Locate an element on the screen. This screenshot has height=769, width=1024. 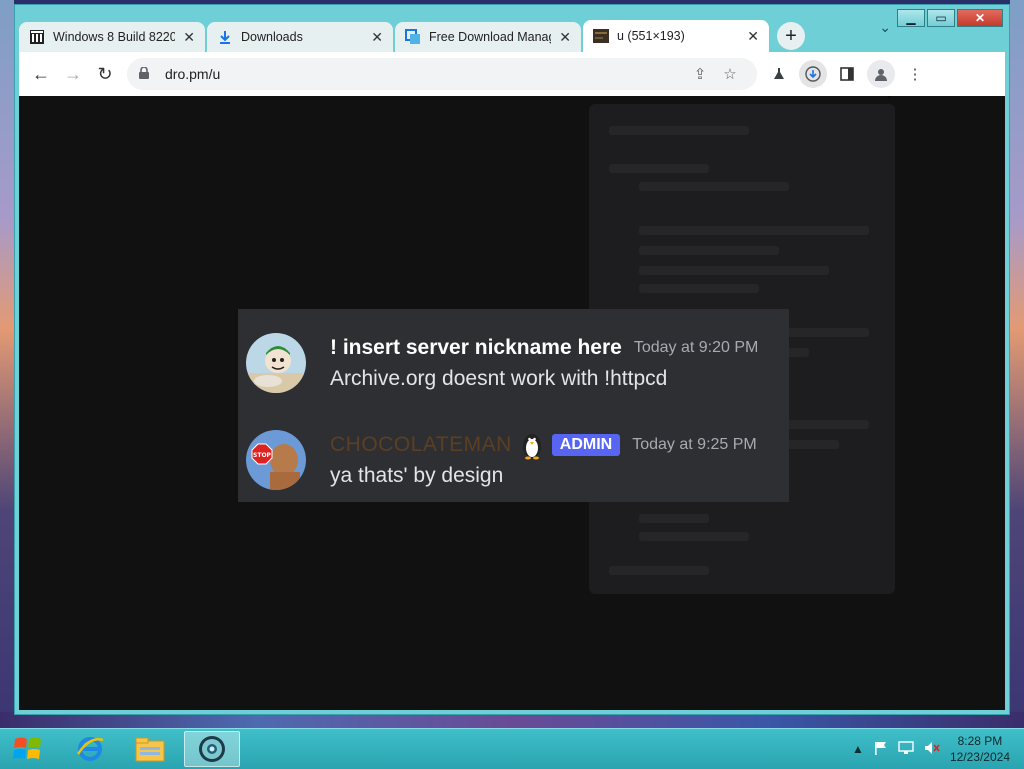
window-controls: ▁ ▭ ✕ is located at coordinates (950, 18).